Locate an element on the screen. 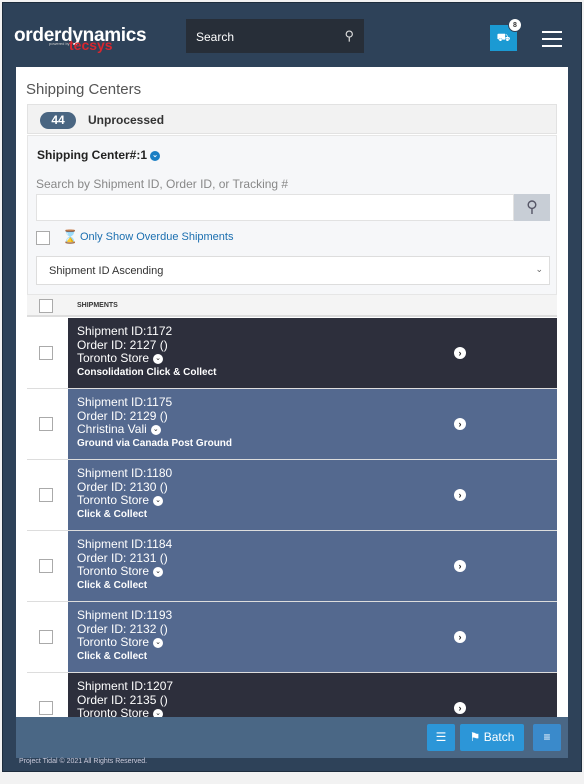 The image size is (584, 784). search-placeholder: Search is located at coordinates (215, 37).